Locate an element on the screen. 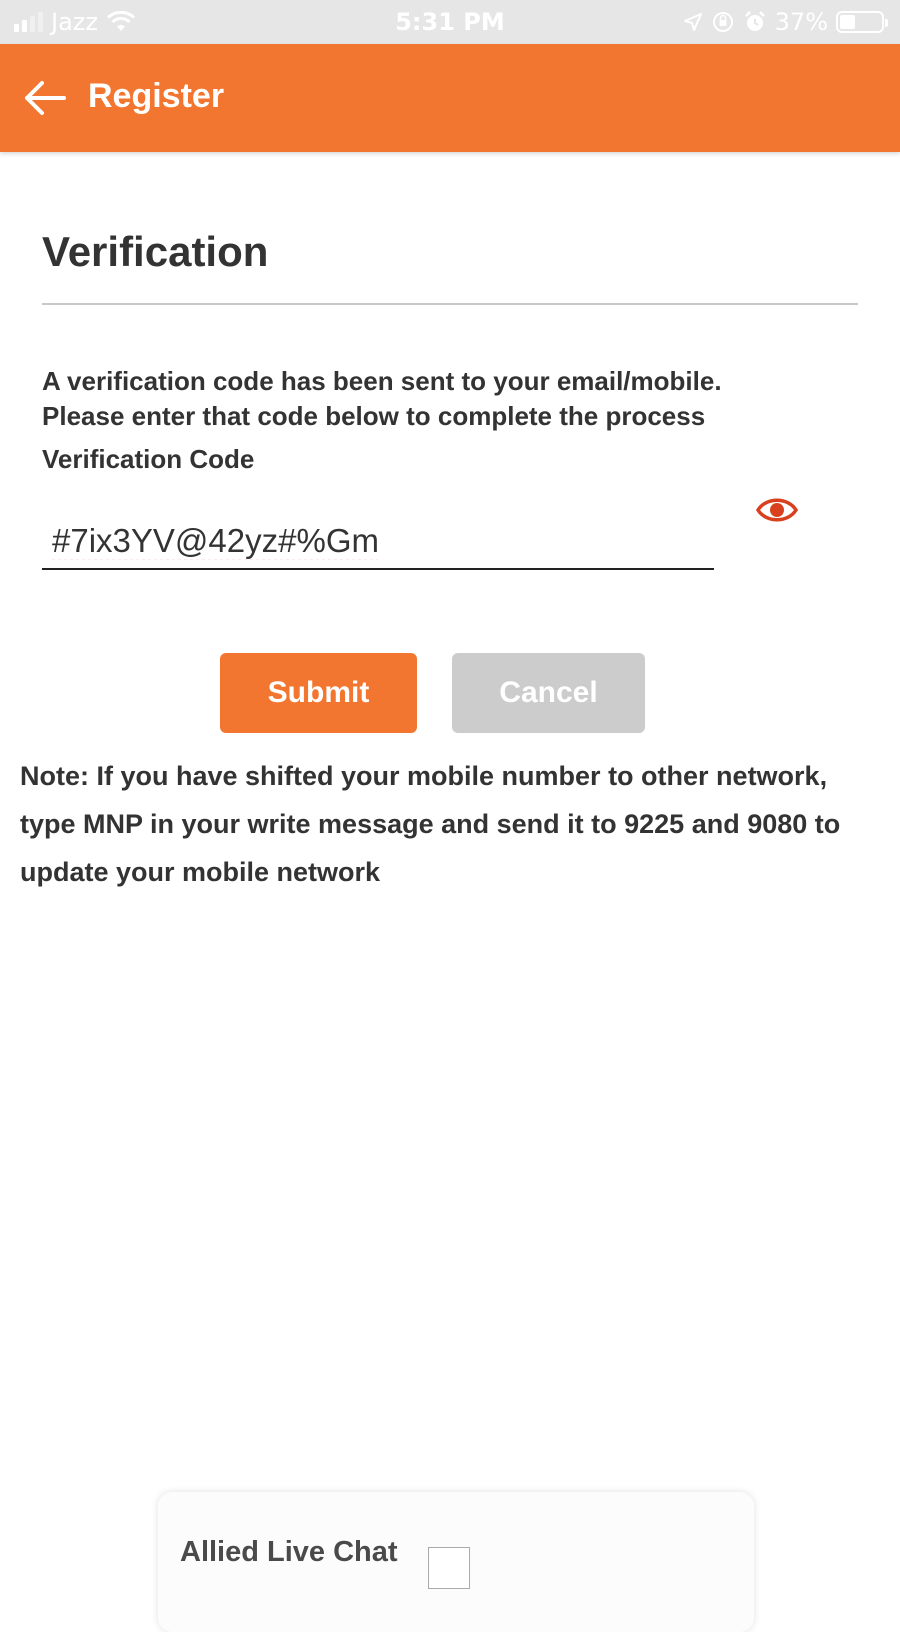 The height and width of the screenshot is (1632, 900). battery-percent: 37% is located at coordinates (801, 22).